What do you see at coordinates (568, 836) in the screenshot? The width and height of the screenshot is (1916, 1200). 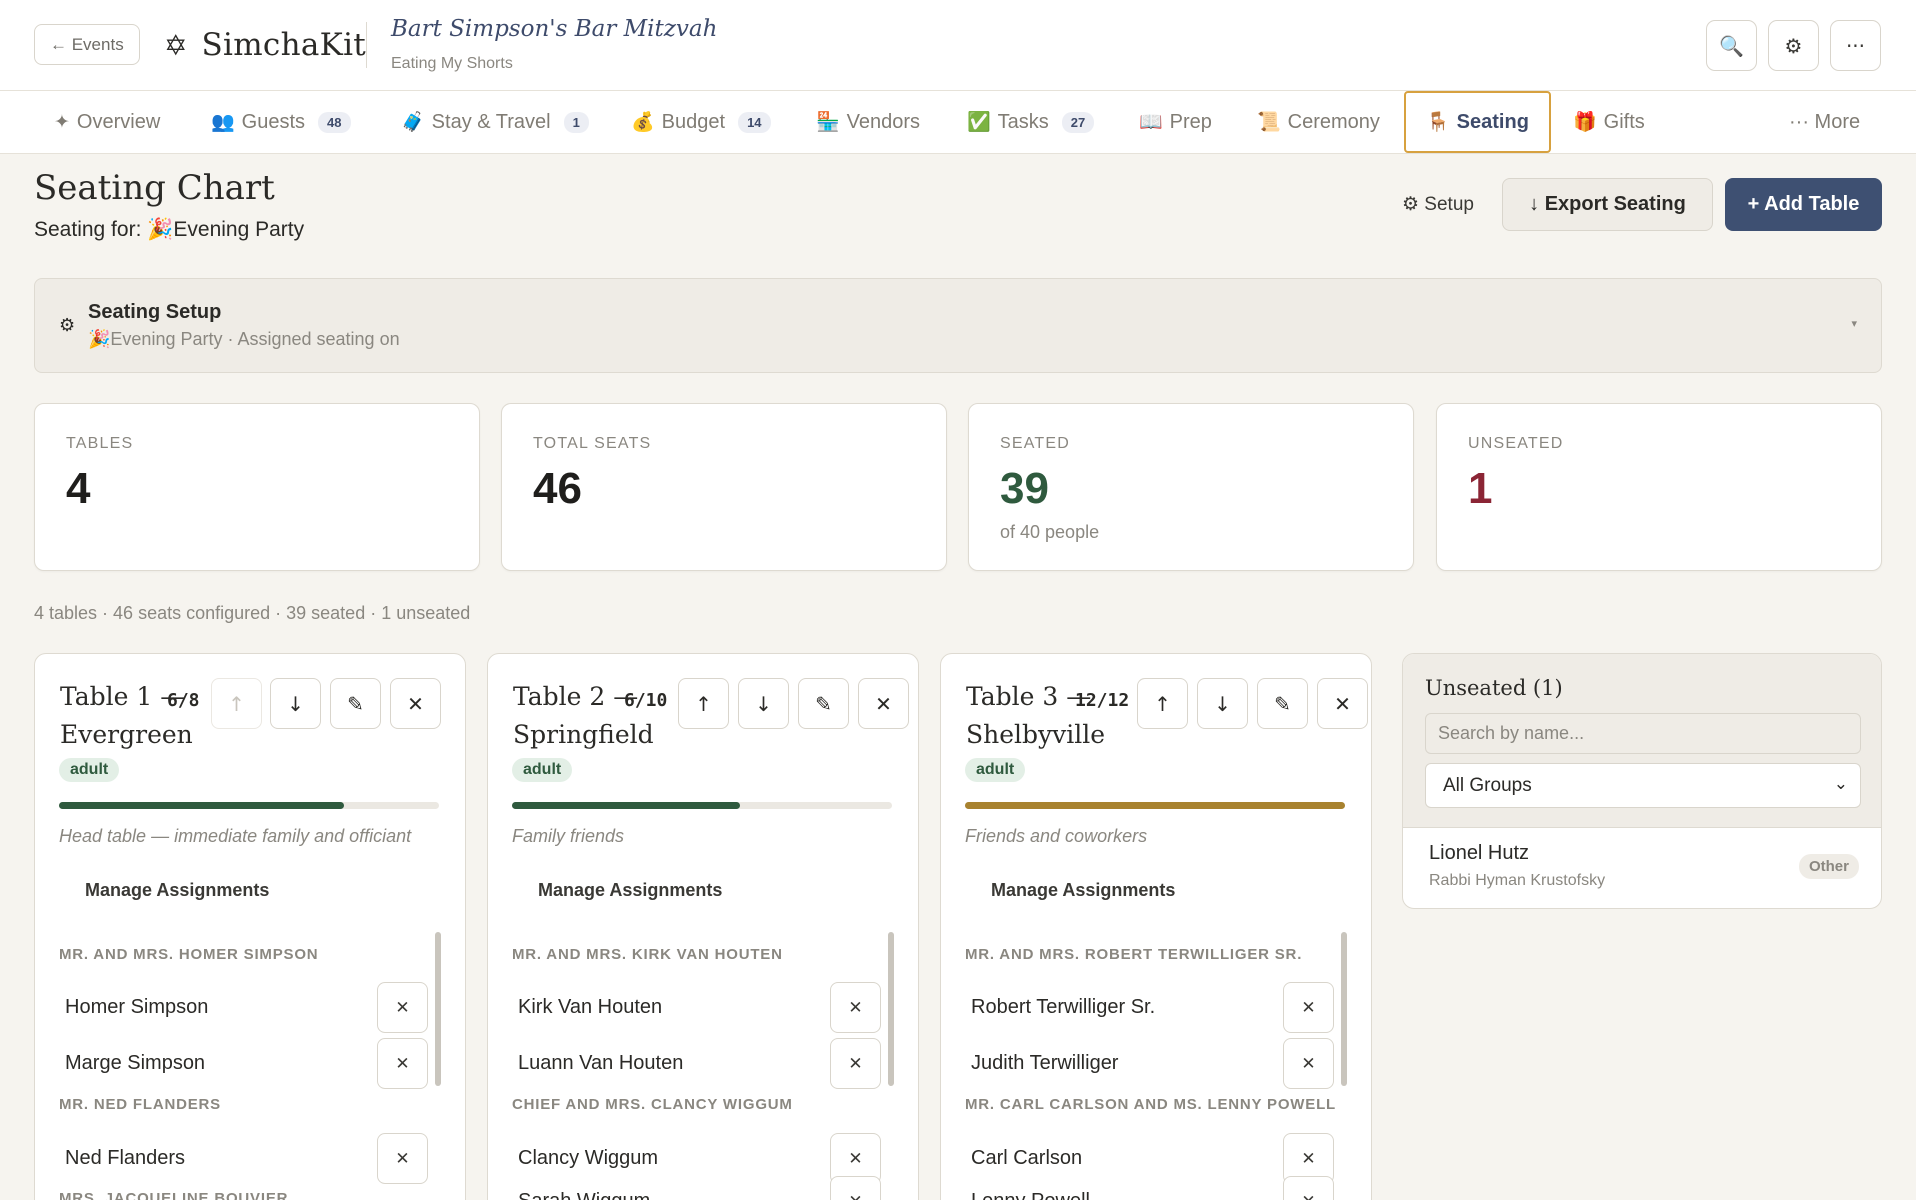 I see `table-description: Family friends` at bounding box center [568, 836].